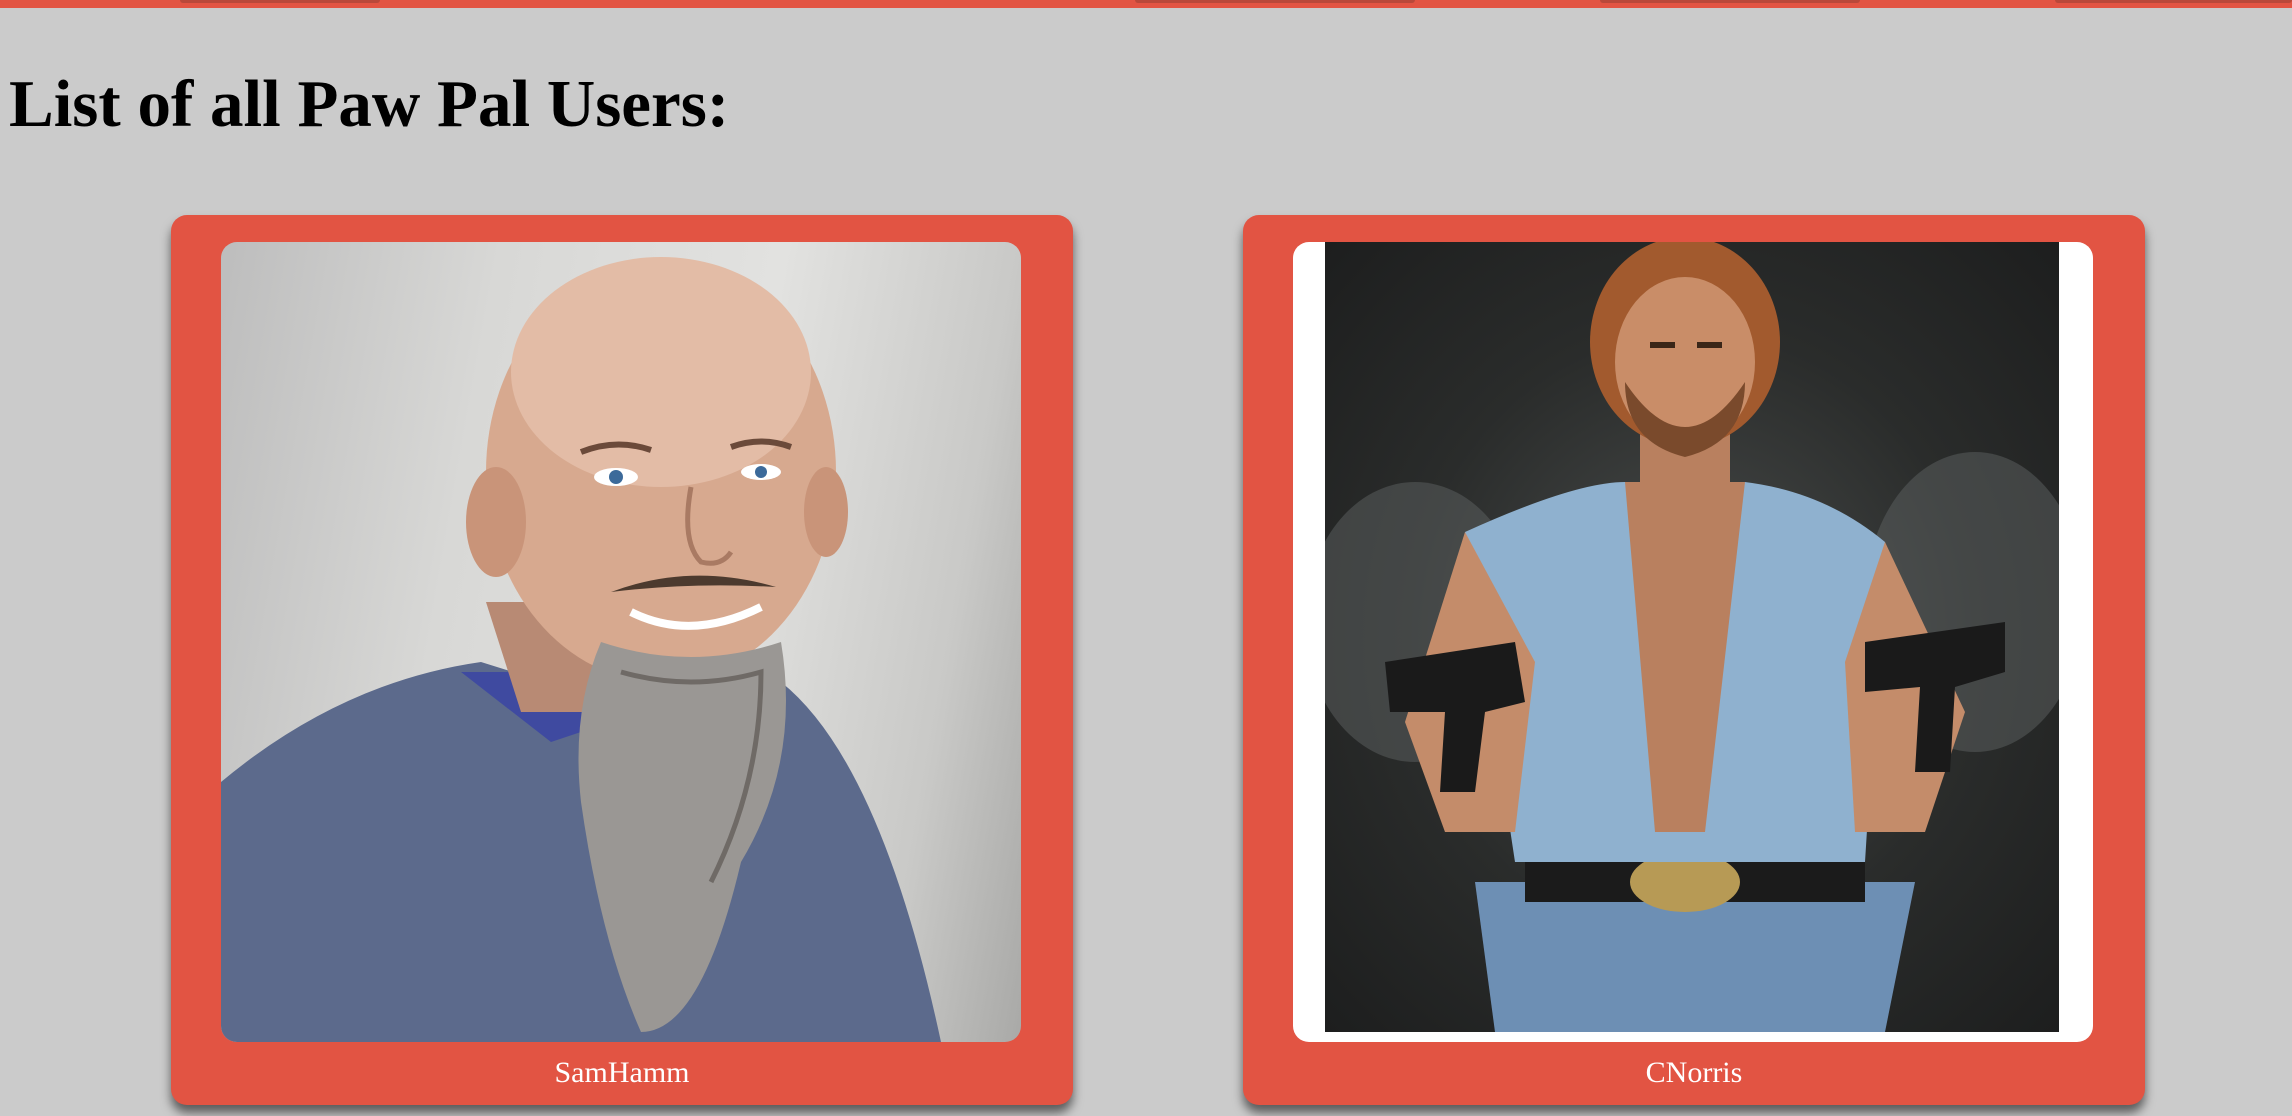  What do you see at coordinates (1694, 1072) in the screenshot?
I see `username-label: CNorris` at bounding box center [1694, 1072].